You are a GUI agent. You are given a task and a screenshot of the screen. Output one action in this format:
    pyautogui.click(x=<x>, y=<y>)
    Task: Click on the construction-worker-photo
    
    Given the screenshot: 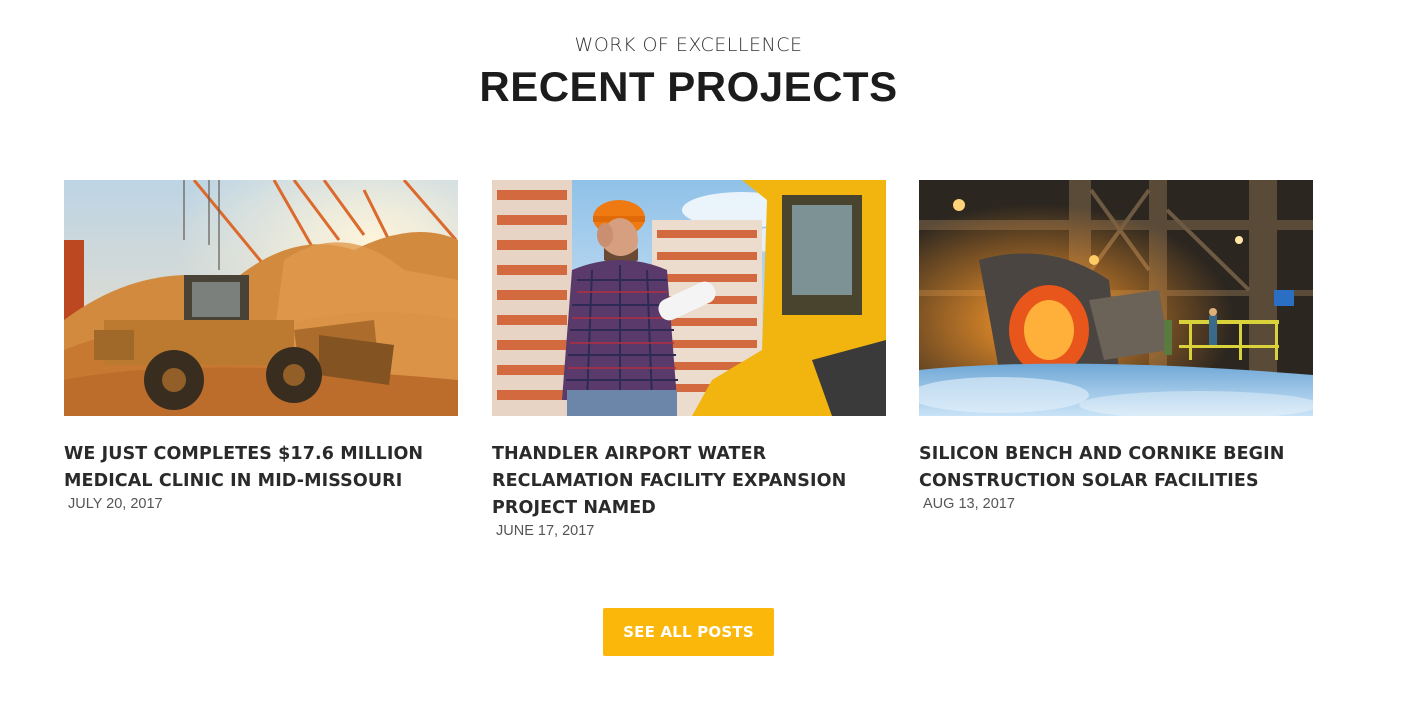 What is the action you would take?
    pyautogui.click(x=689, y=298)
    